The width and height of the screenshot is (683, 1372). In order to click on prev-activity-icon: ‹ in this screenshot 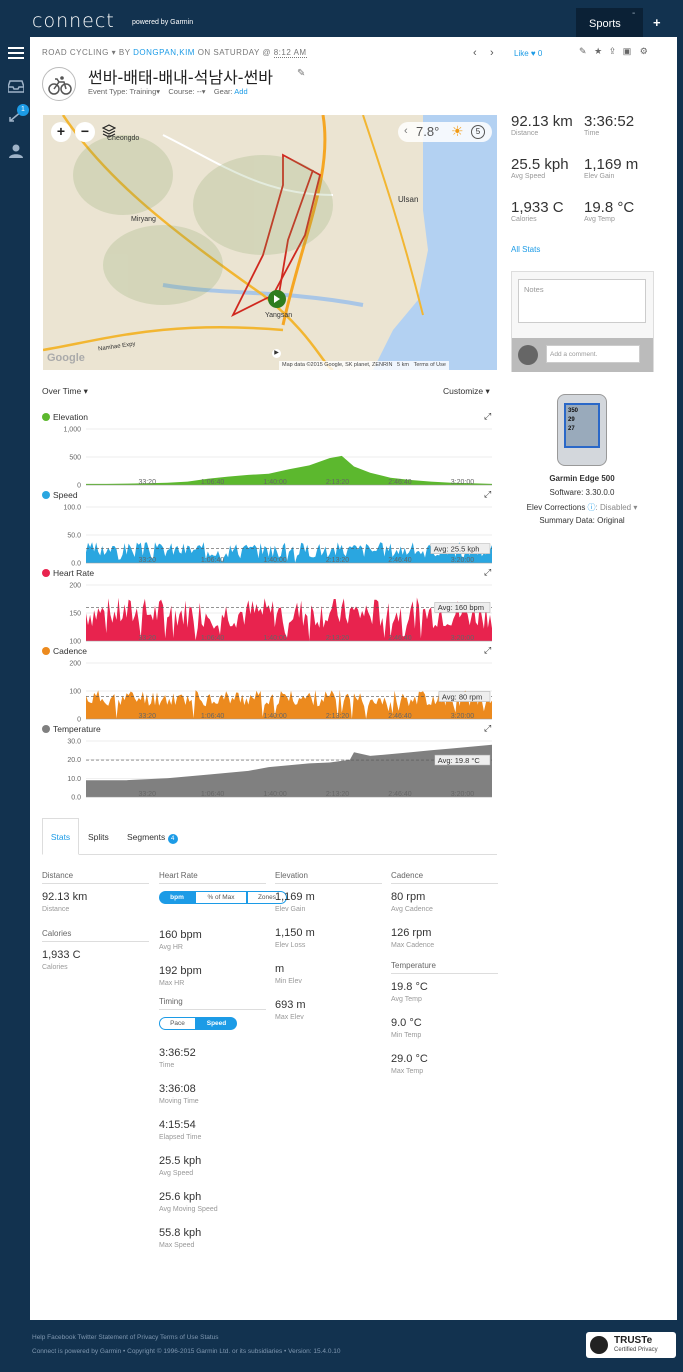, I will do `click(475, 53)`.